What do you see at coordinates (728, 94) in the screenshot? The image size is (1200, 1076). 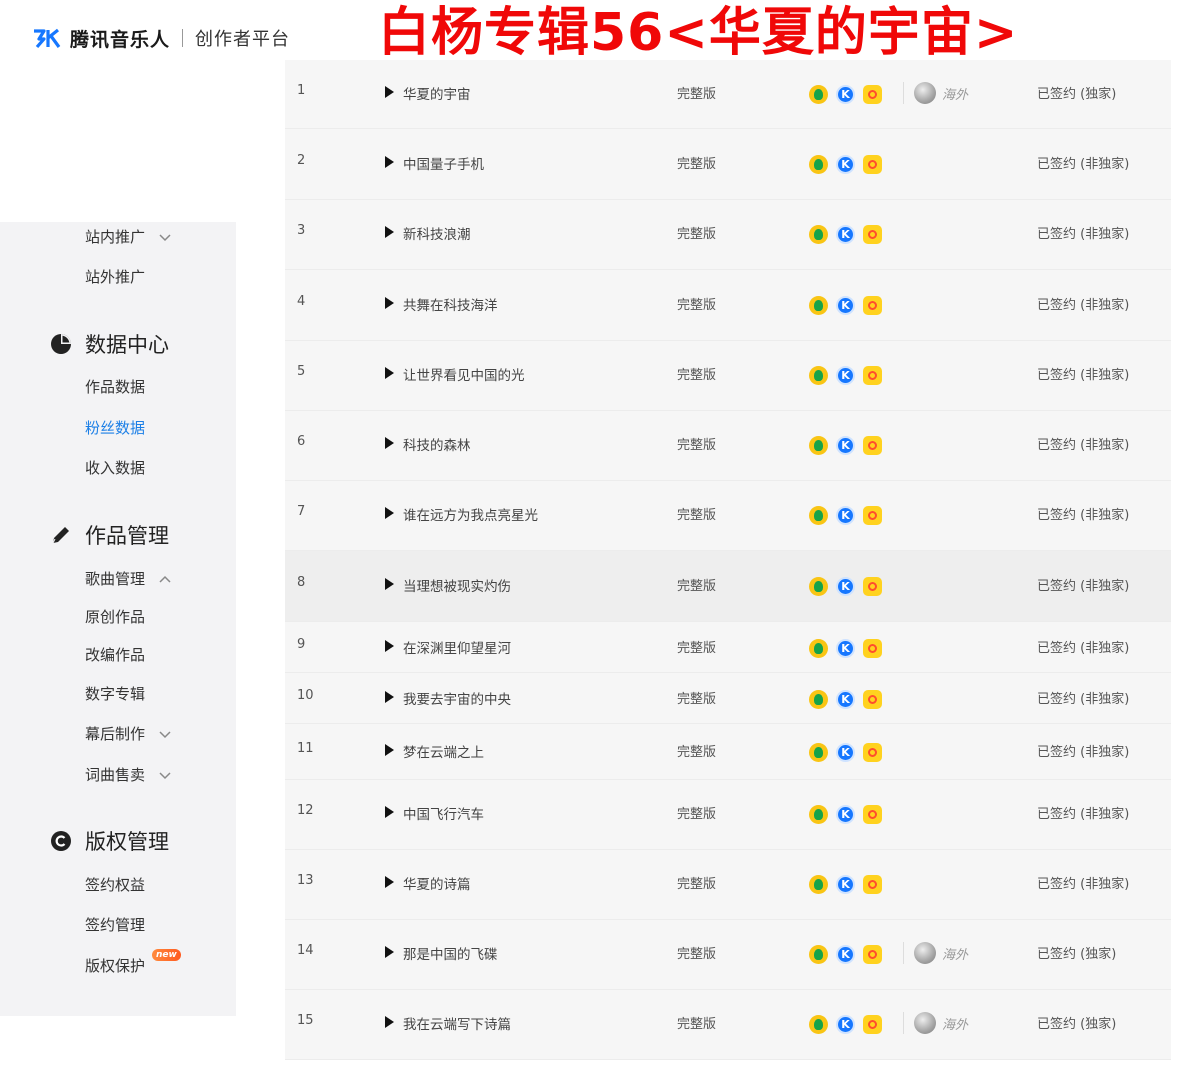 I see `table-row: 1 华夏的宇宙 完整版 海外 已签约 (独家)` at bounding box center [728, 94].